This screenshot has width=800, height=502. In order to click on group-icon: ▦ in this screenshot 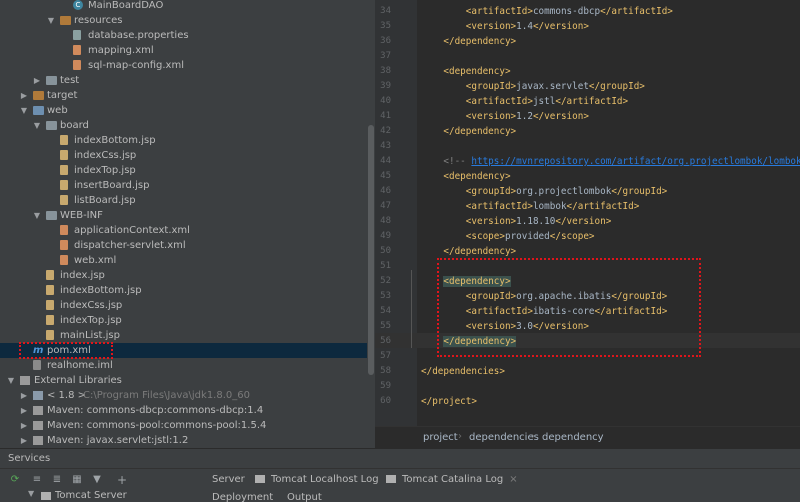, I will do `click(77, 480)`.